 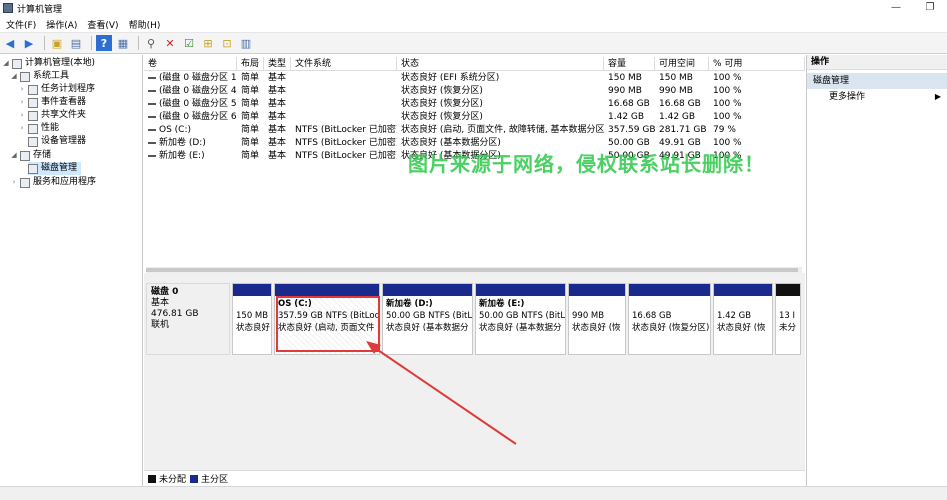 What do you see at coordinates (373, 347) in the screenshot?
I see `arrow-head` at bounding box center [373, 347].